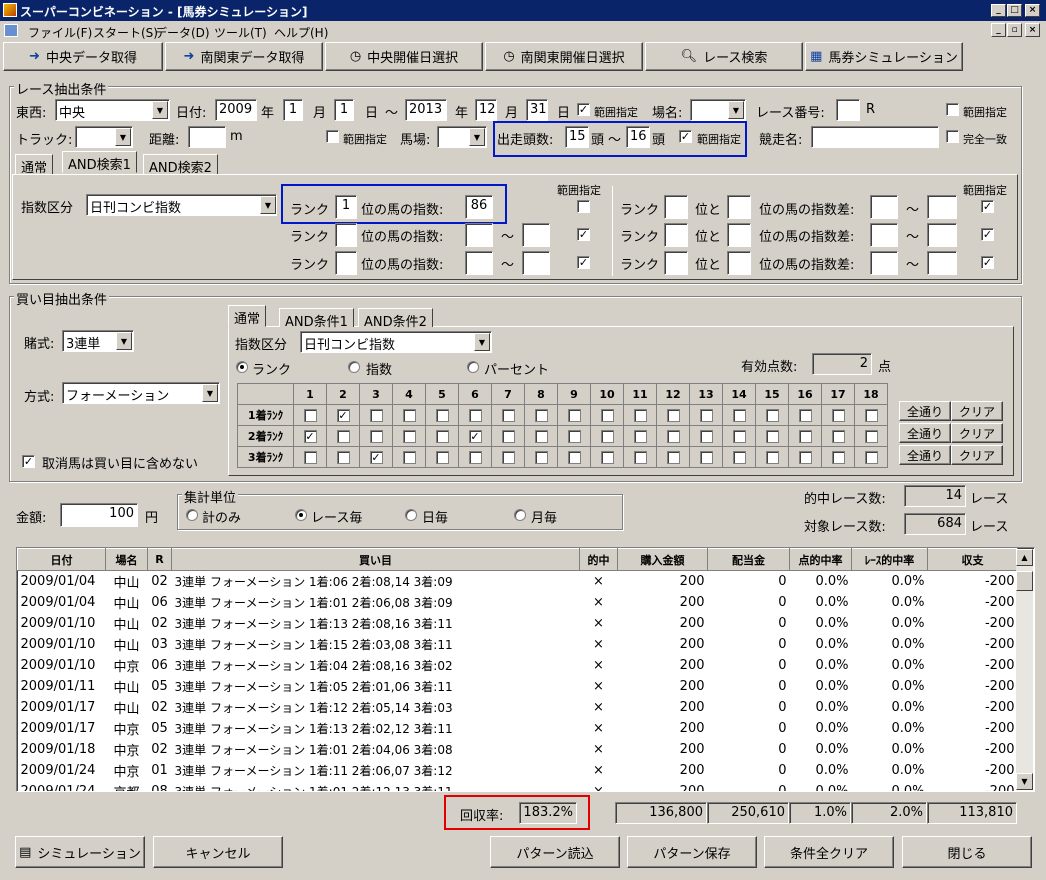  What do you see at coordinates (34, 165) in the screenshot?
I see `race-tab-normal: 通常` at bounding box center [34, 165].